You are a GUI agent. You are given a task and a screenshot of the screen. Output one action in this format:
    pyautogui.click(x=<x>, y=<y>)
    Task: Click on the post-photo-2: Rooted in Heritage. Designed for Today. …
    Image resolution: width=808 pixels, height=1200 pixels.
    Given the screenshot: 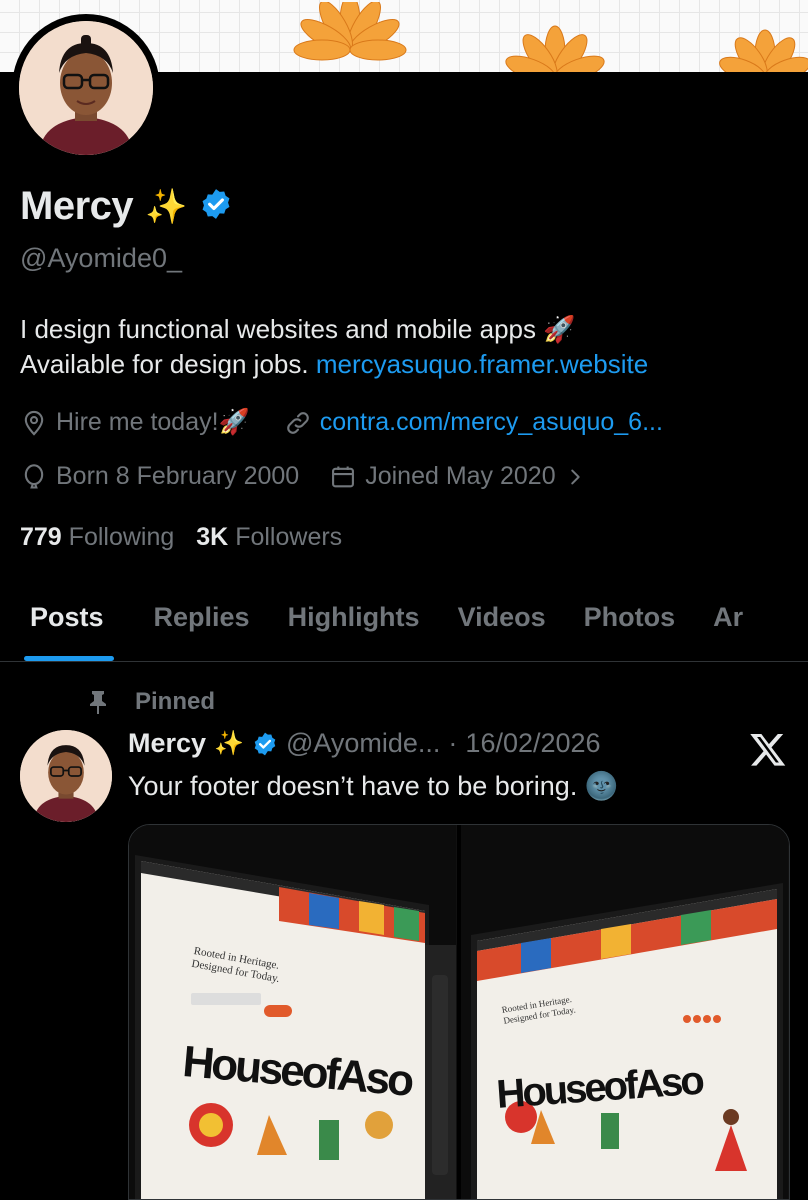 What is the action you would take?
    pyautogui.click(x=625, y=1012)
    